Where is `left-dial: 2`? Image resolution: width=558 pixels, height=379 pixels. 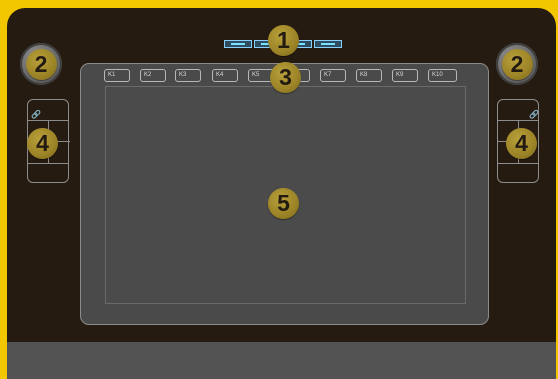 left-dial: 2 is located at coordinates (41, 64).